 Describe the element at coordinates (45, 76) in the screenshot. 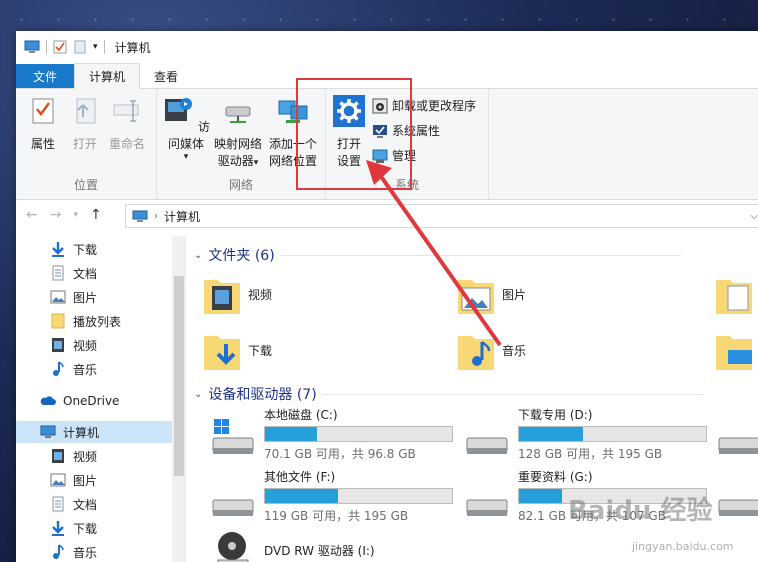

I see `tab-file: 文件` at that location.